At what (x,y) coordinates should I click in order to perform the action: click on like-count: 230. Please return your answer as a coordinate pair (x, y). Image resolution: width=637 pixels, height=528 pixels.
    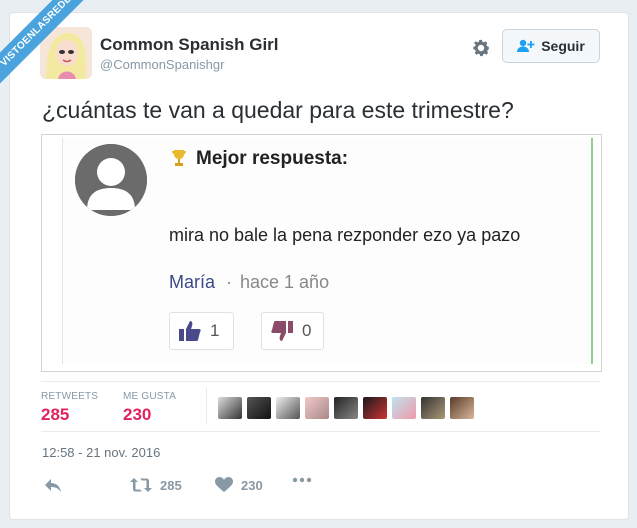
    Looking at the image, I should click on (252, 485).